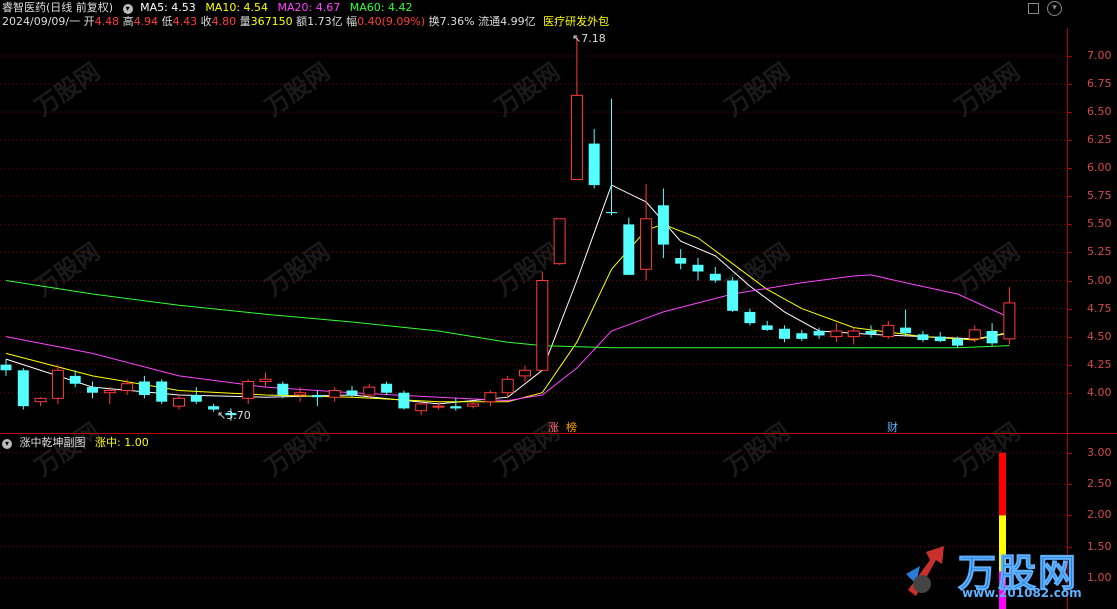 The height and width of the screenshot is (609, 1117). What do you see at coordinates (185, 21) in the screenshot?
I see `low-value: 4.43` at bounding box center [185, 21].